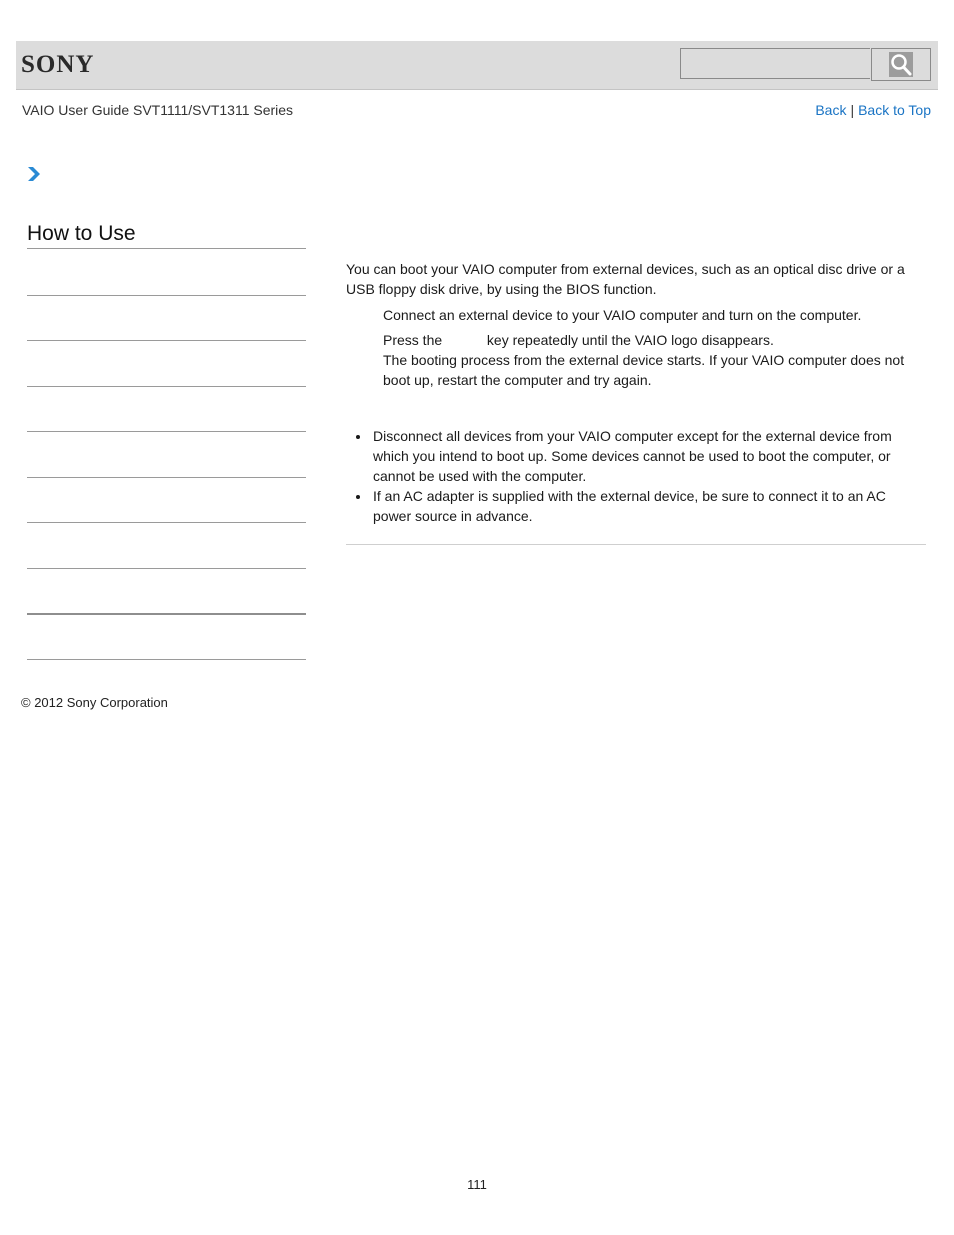  I want to click on search-button, so click(901, 64).